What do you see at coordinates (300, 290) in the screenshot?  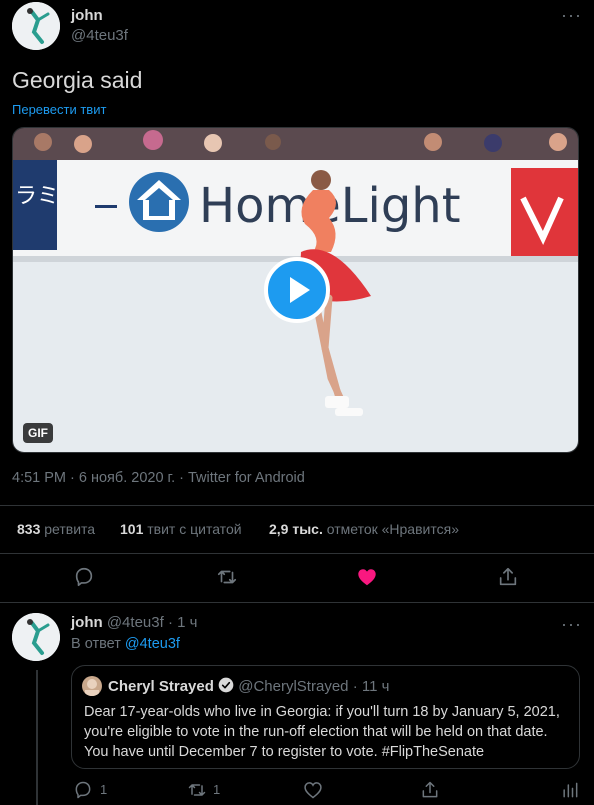 I see `play-icon` at bounding box center [300, 290].